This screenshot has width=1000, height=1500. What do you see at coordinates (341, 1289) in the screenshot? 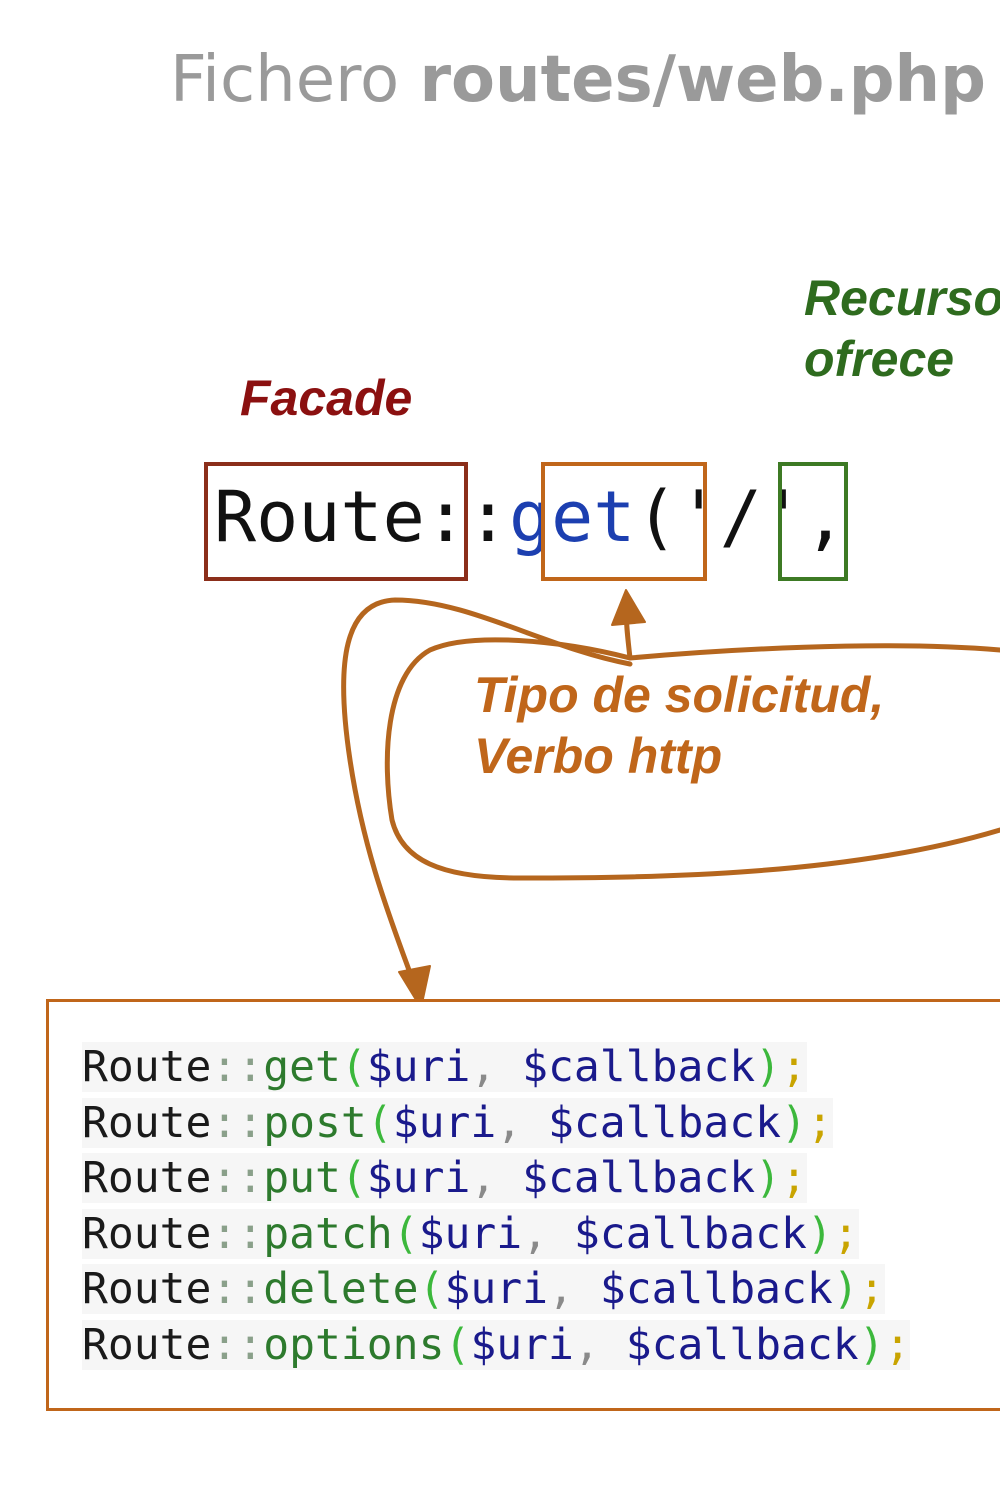
I see `method-name: delete` at bounding box center [341, 1289].